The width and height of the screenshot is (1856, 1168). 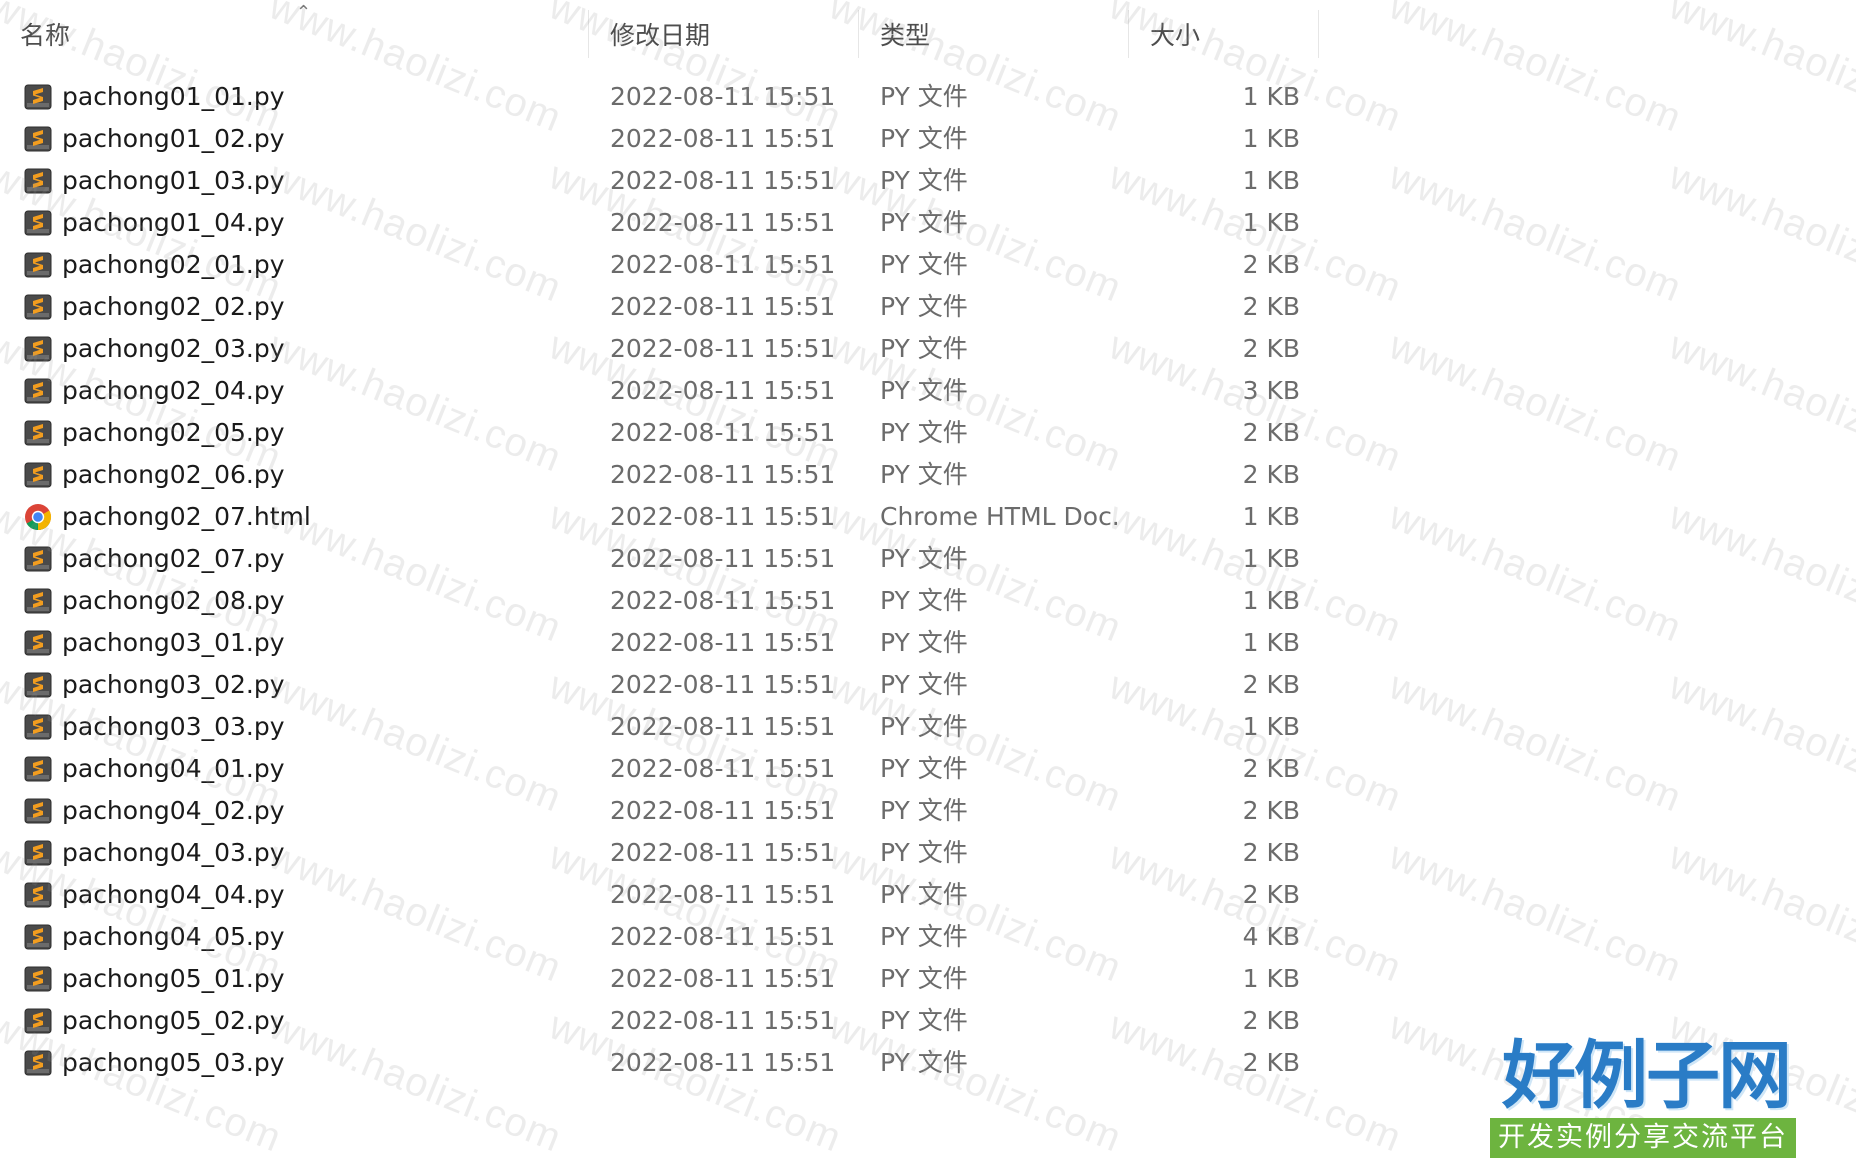 What do you see at coordinates (665, 181) in the screenshot?
I see `file-row: pachong01_03.py 2022-08-11 15:51 PY 文件 1 KB` at bounding box center [665, 181].